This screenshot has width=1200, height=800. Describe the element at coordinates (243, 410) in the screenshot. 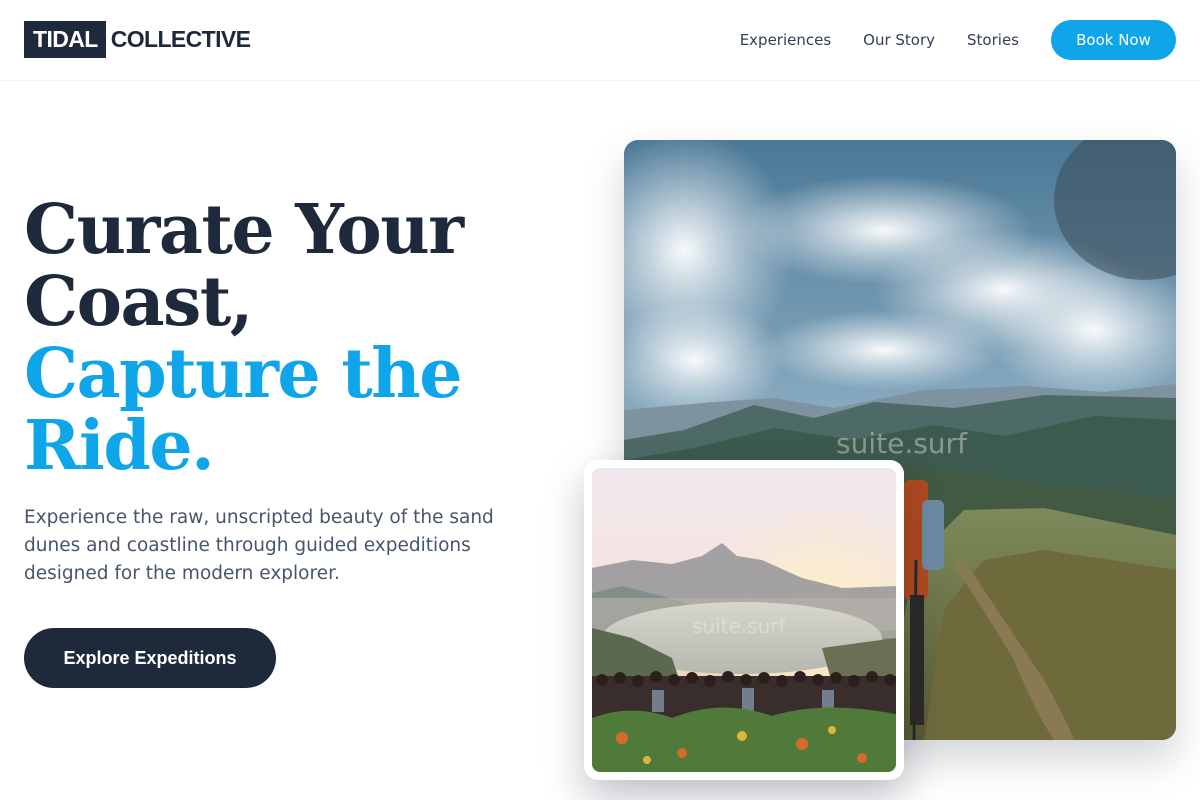

I see `hero-title-accent: Capture the Ride.` at that location.